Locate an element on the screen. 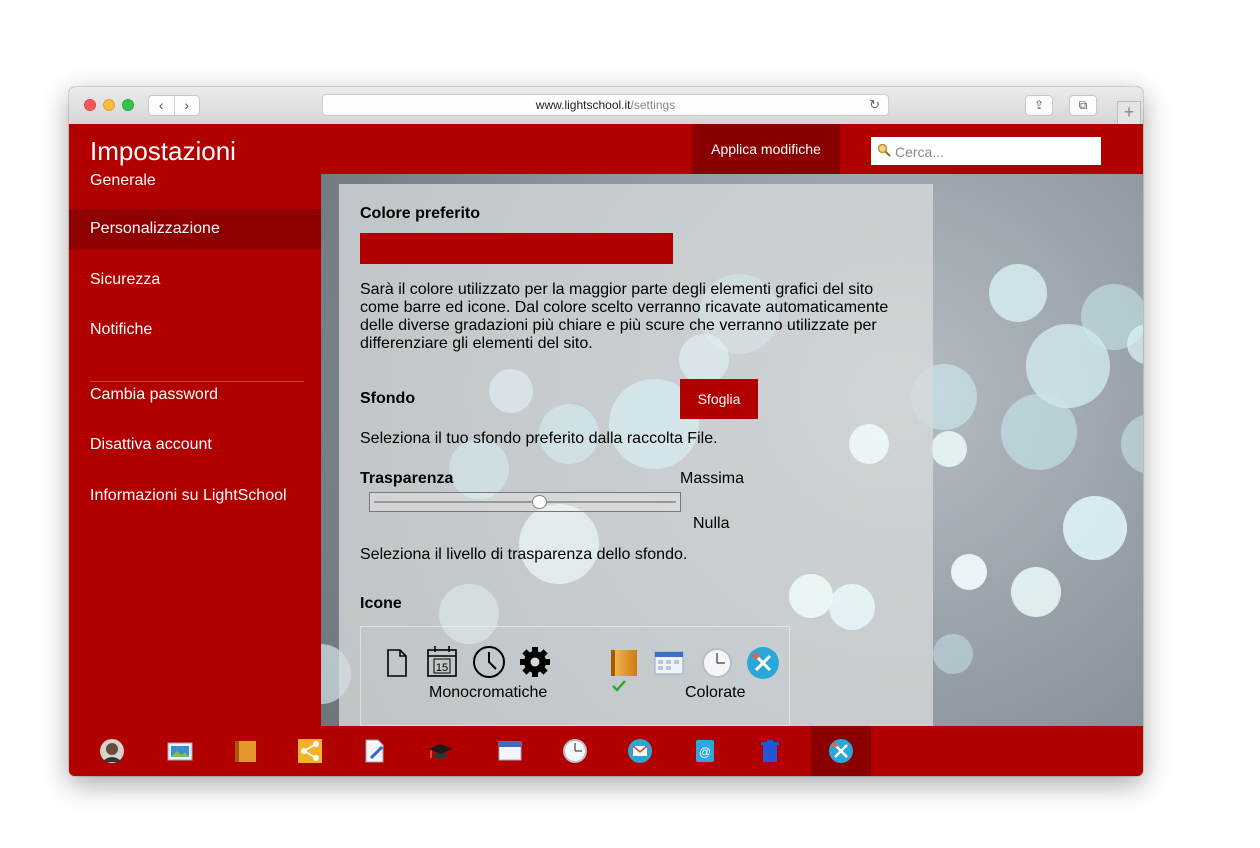 The image size is (1260, 848). taskbar: @ is located at coordinates (606, 751).